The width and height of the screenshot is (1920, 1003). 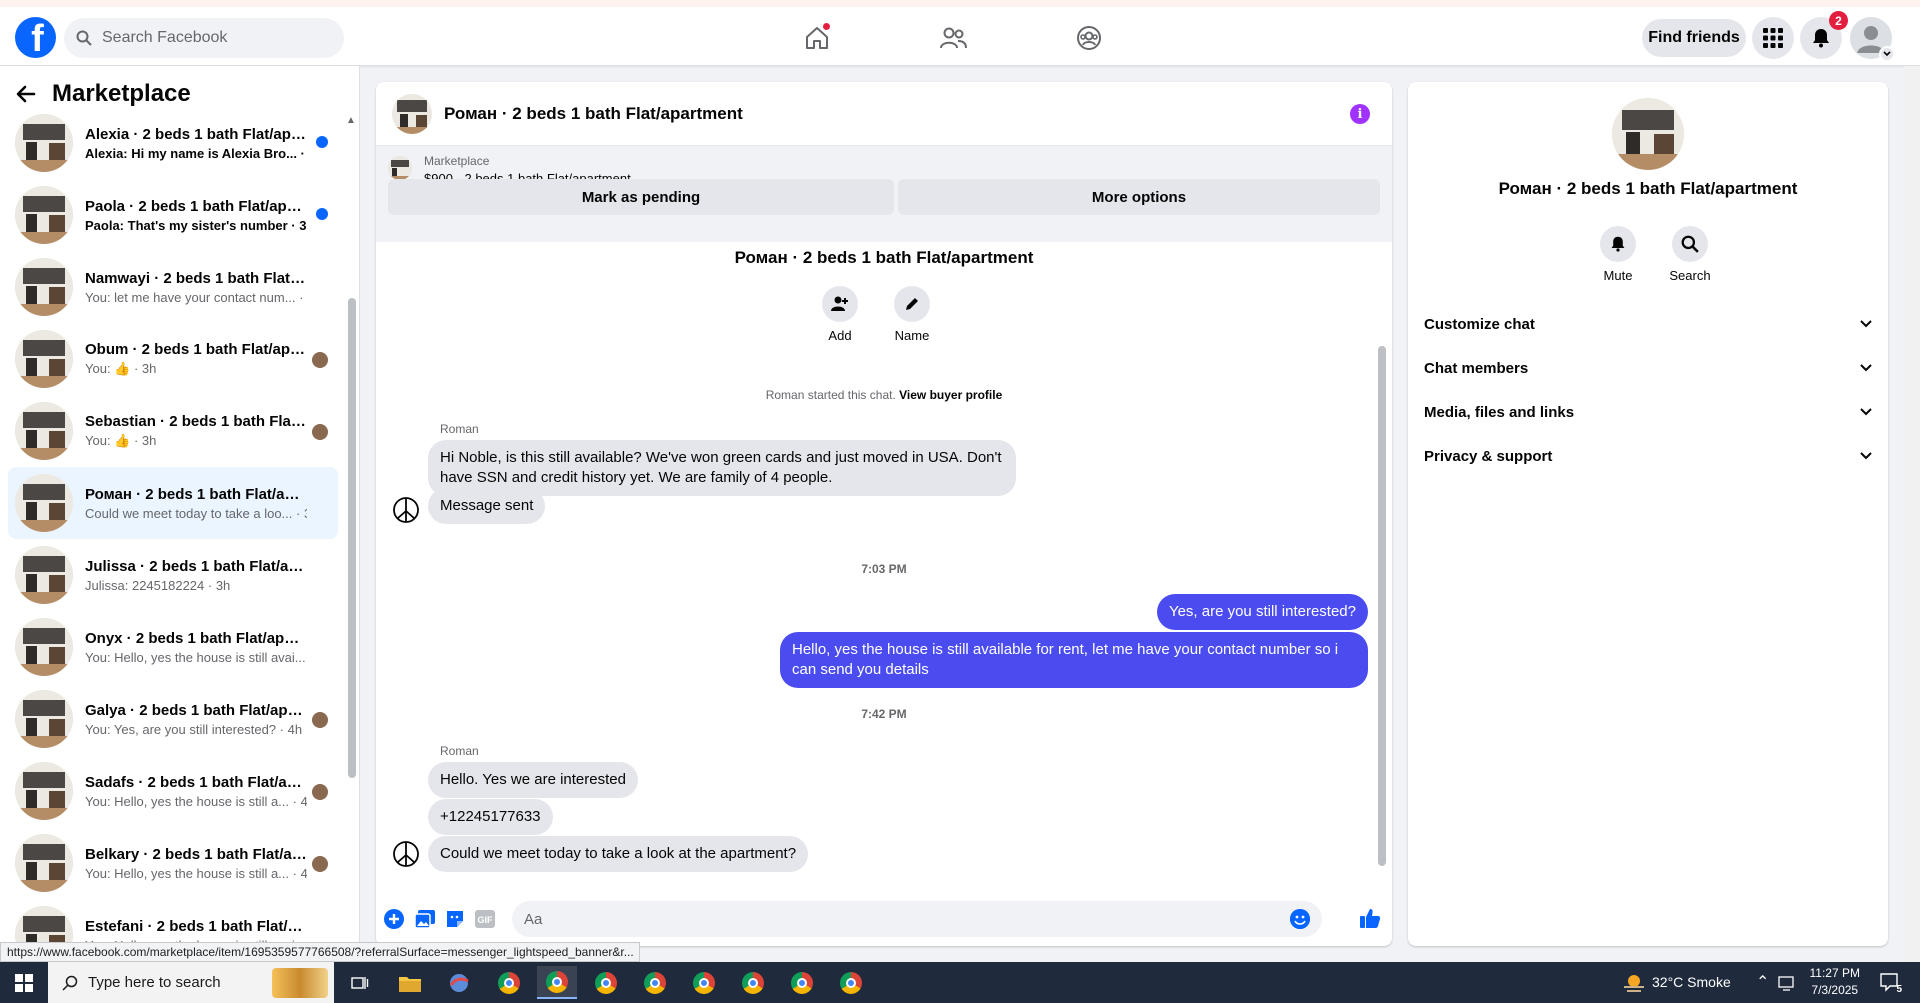 I want to click on weather-text: 32°C Smoke, so click(x=1691, y=982).